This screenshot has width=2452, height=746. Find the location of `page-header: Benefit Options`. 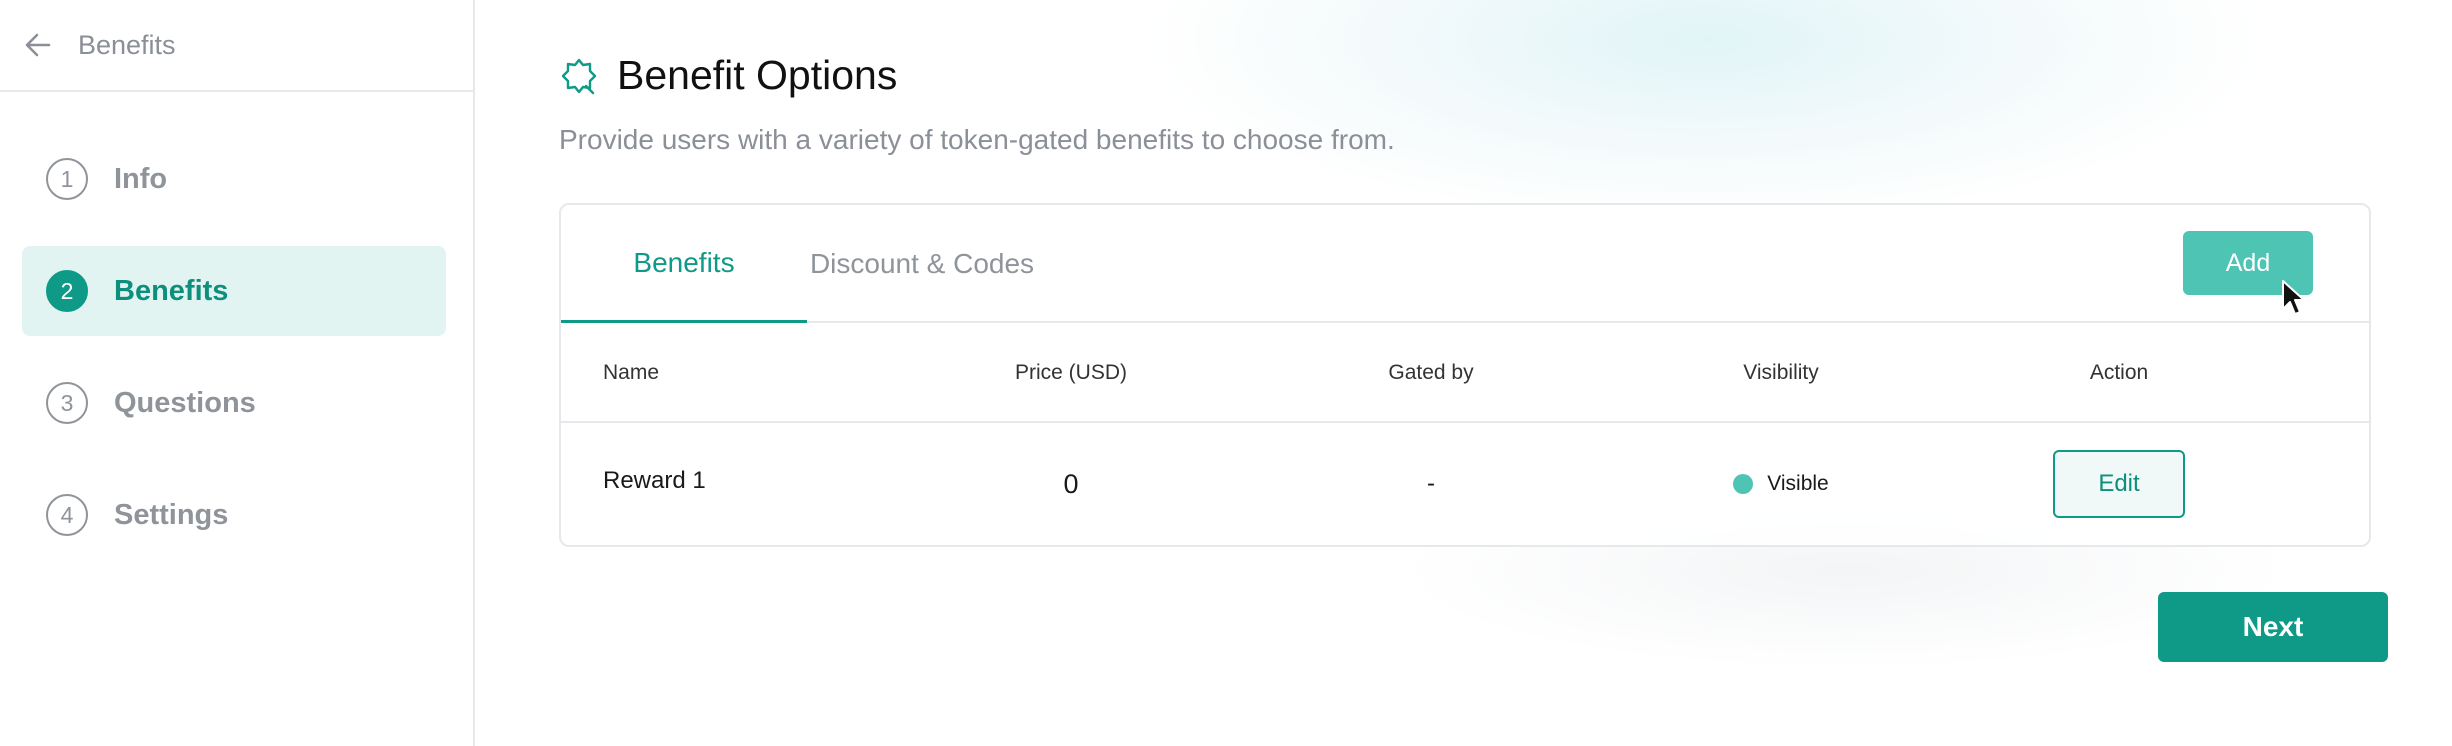

page-header: Benefit Options is located at coordinates (728, 75).